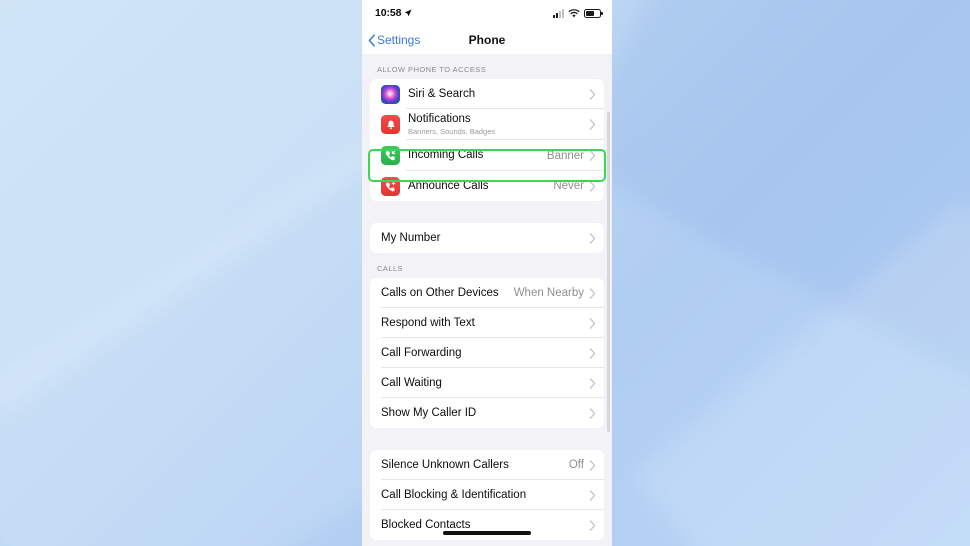 This screenshot has height=546, width=970. What do you see at coordinates (568, 186) in the screenshot?
I see `settings-row-value: Never` at bounding box center [568, 186].